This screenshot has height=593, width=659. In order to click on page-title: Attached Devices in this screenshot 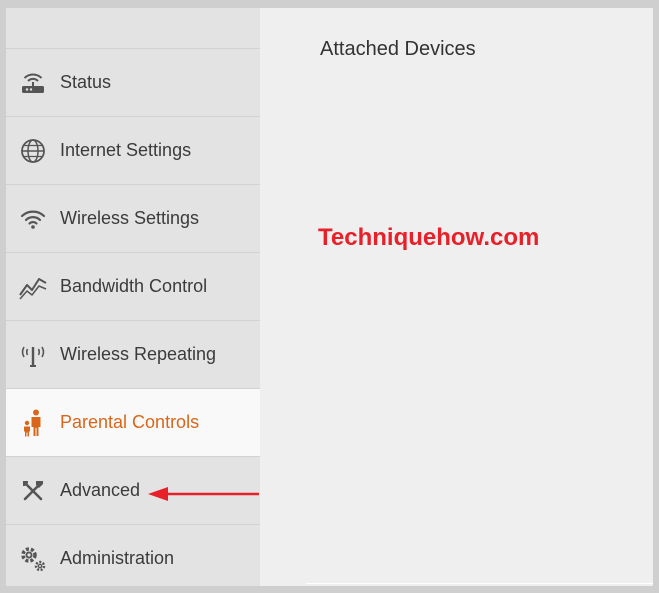, I will do `click(398, 49)`.